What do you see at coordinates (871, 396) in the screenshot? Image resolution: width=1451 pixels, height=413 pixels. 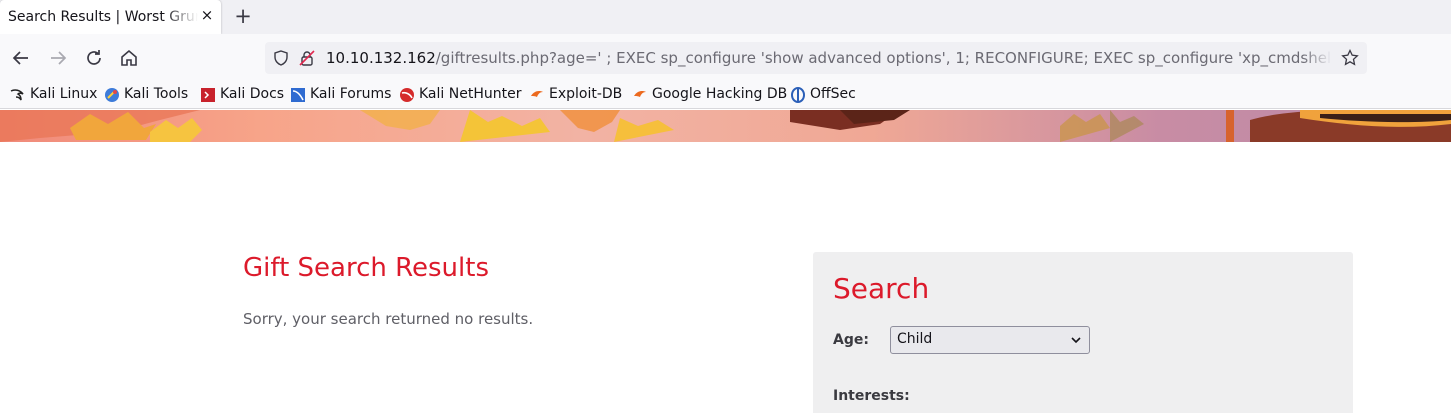 I see `interests-label: Interests:` at bounding box center [871, 396].